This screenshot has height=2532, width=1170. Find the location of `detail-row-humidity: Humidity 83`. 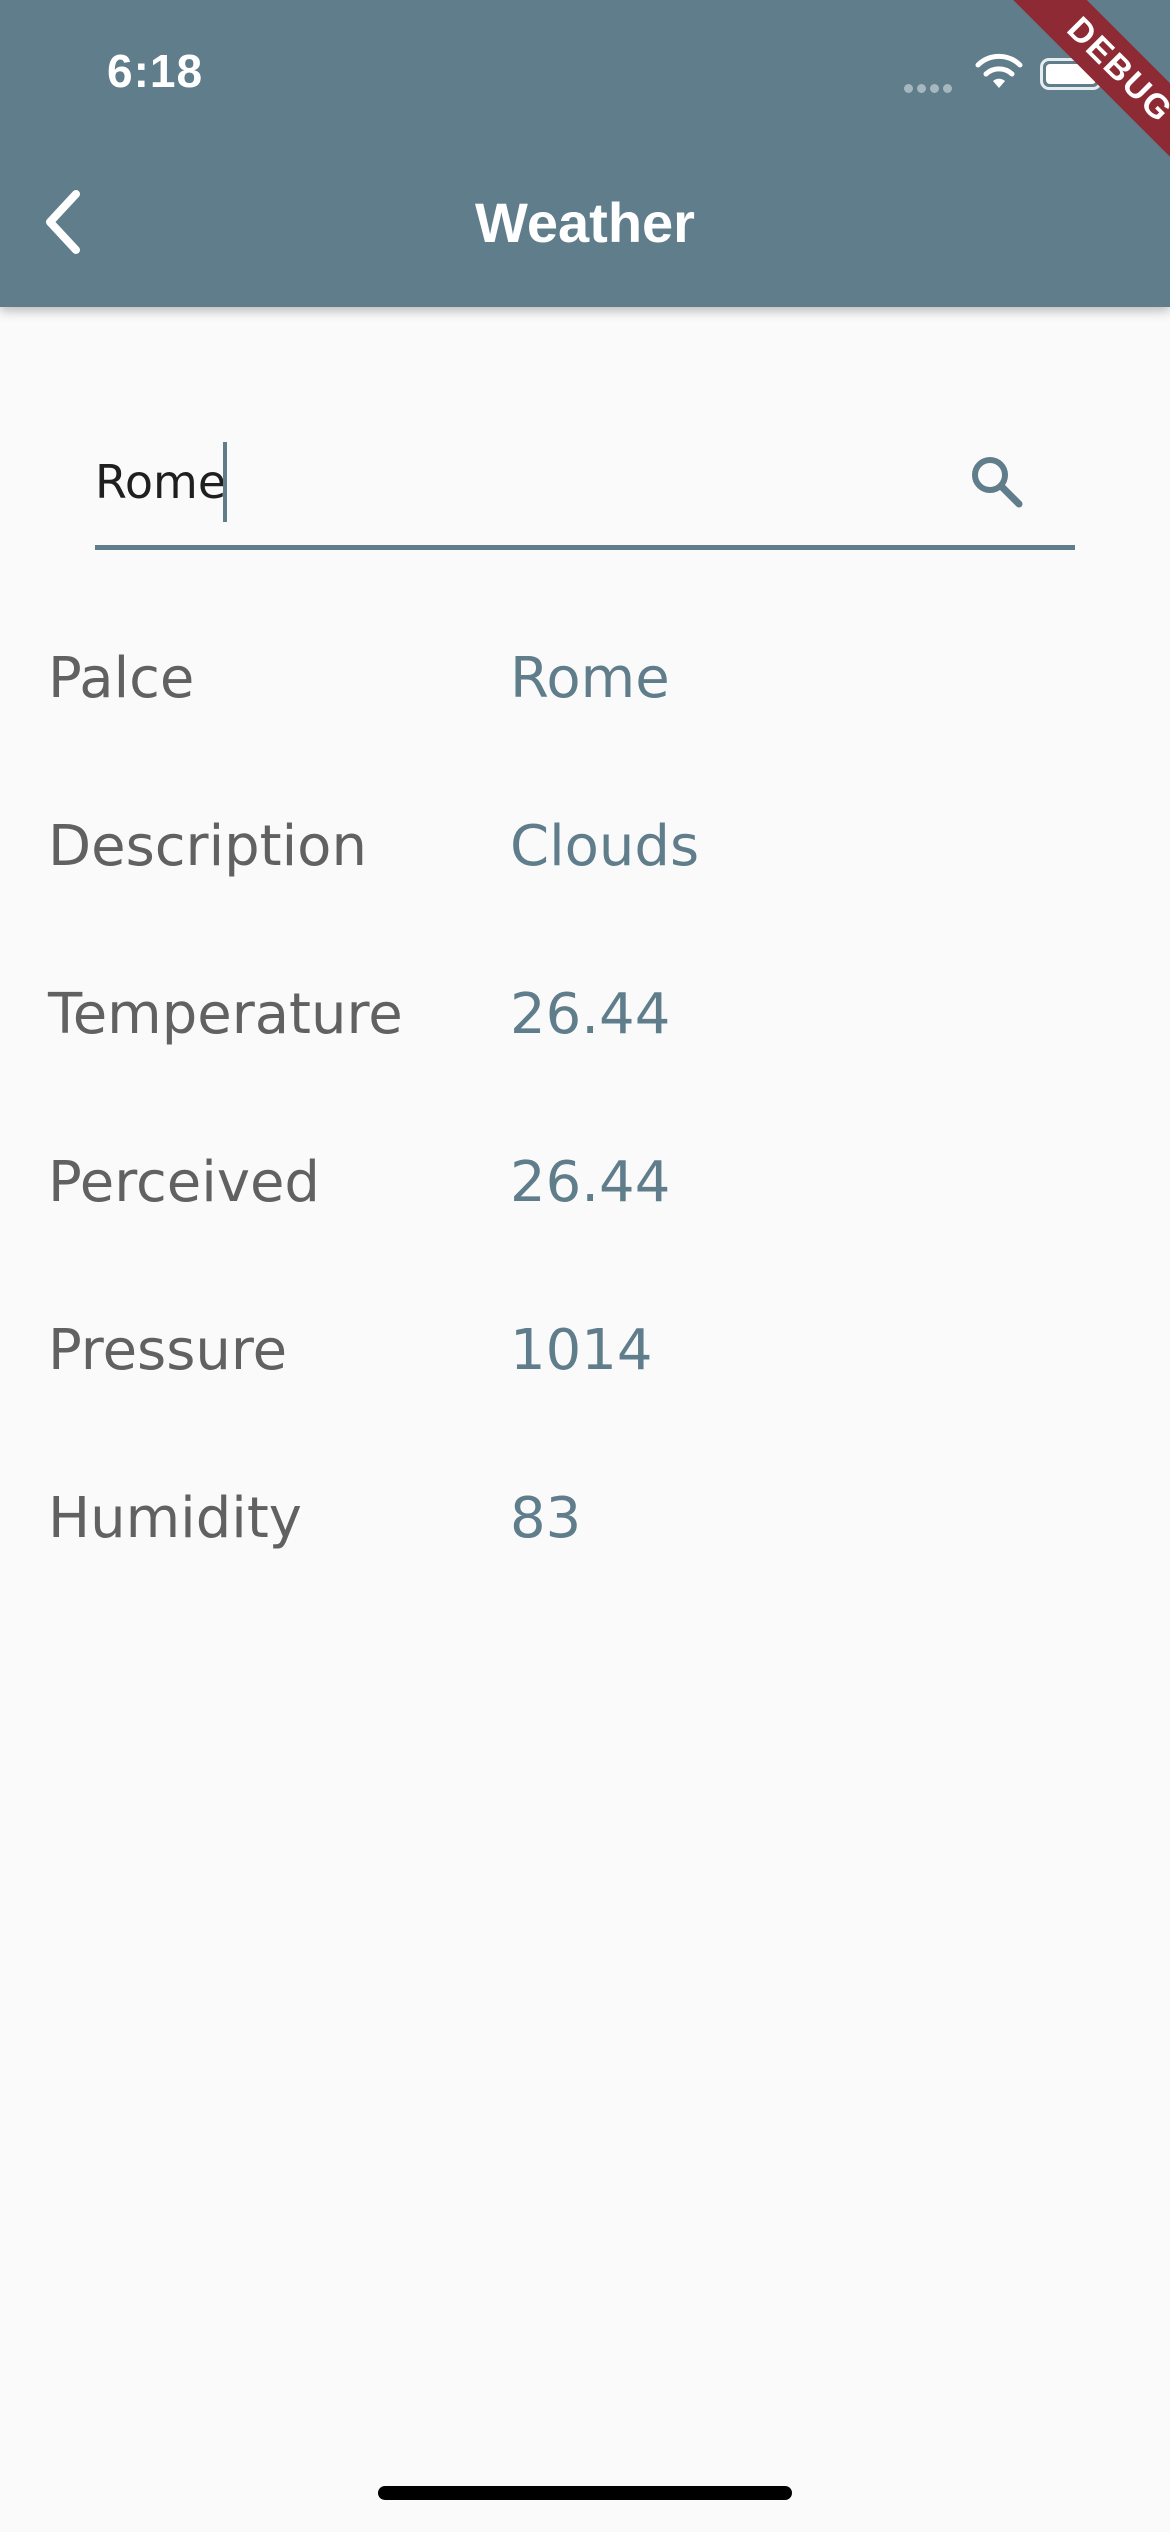

detail-row-humidity: Humidity 83 is located at coordinates (588, 1536).